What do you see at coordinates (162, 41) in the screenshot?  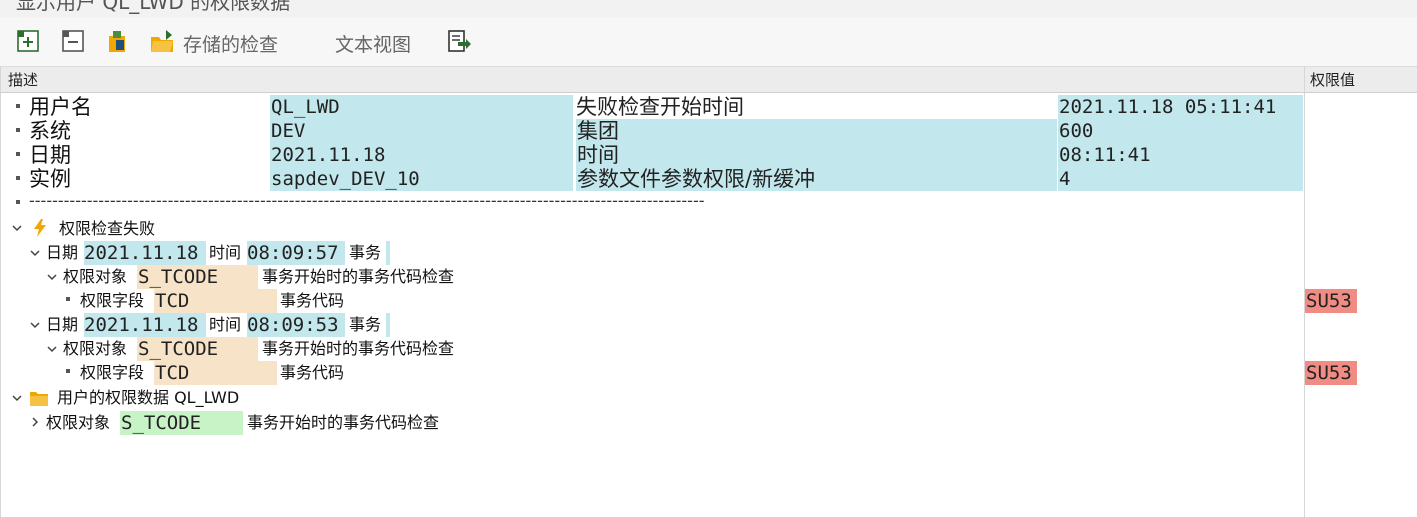 I see `open-folder-icon` at bounding box center [162, 41].